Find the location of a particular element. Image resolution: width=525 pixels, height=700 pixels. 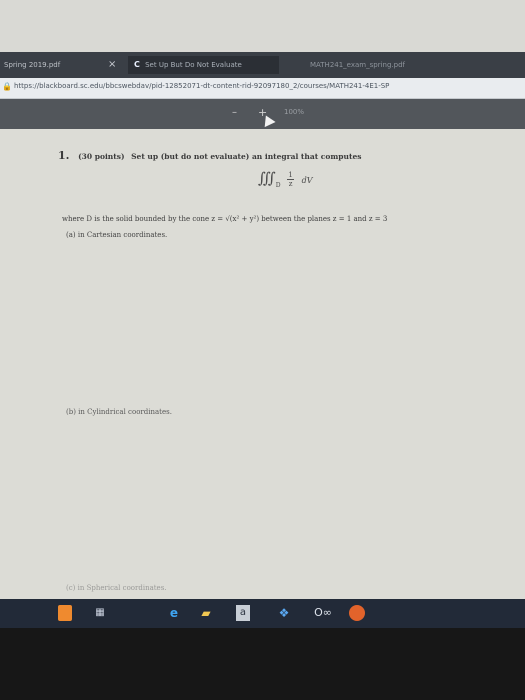

lock-icon: 🔒 is located at coordinates (7, 86).